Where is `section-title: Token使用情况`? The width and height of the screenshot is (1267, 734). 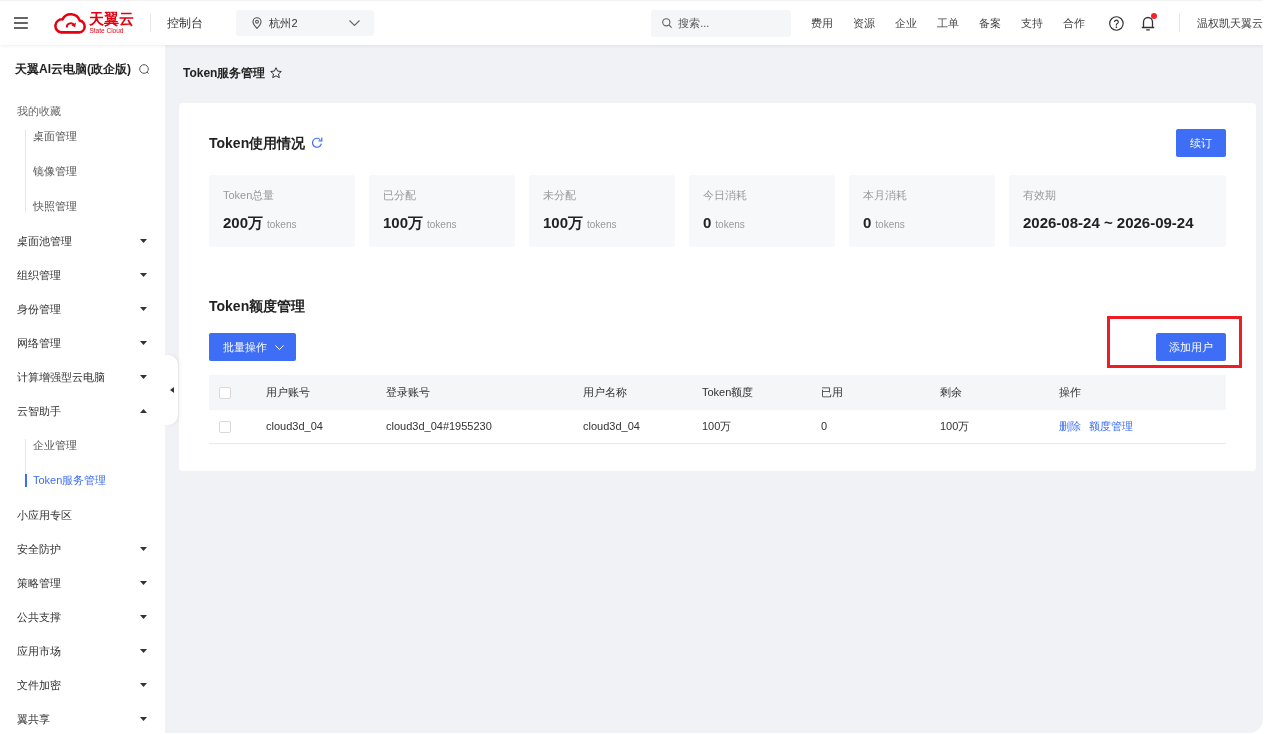
section-title: Token使用情况 is located at coordinates (257, 143).